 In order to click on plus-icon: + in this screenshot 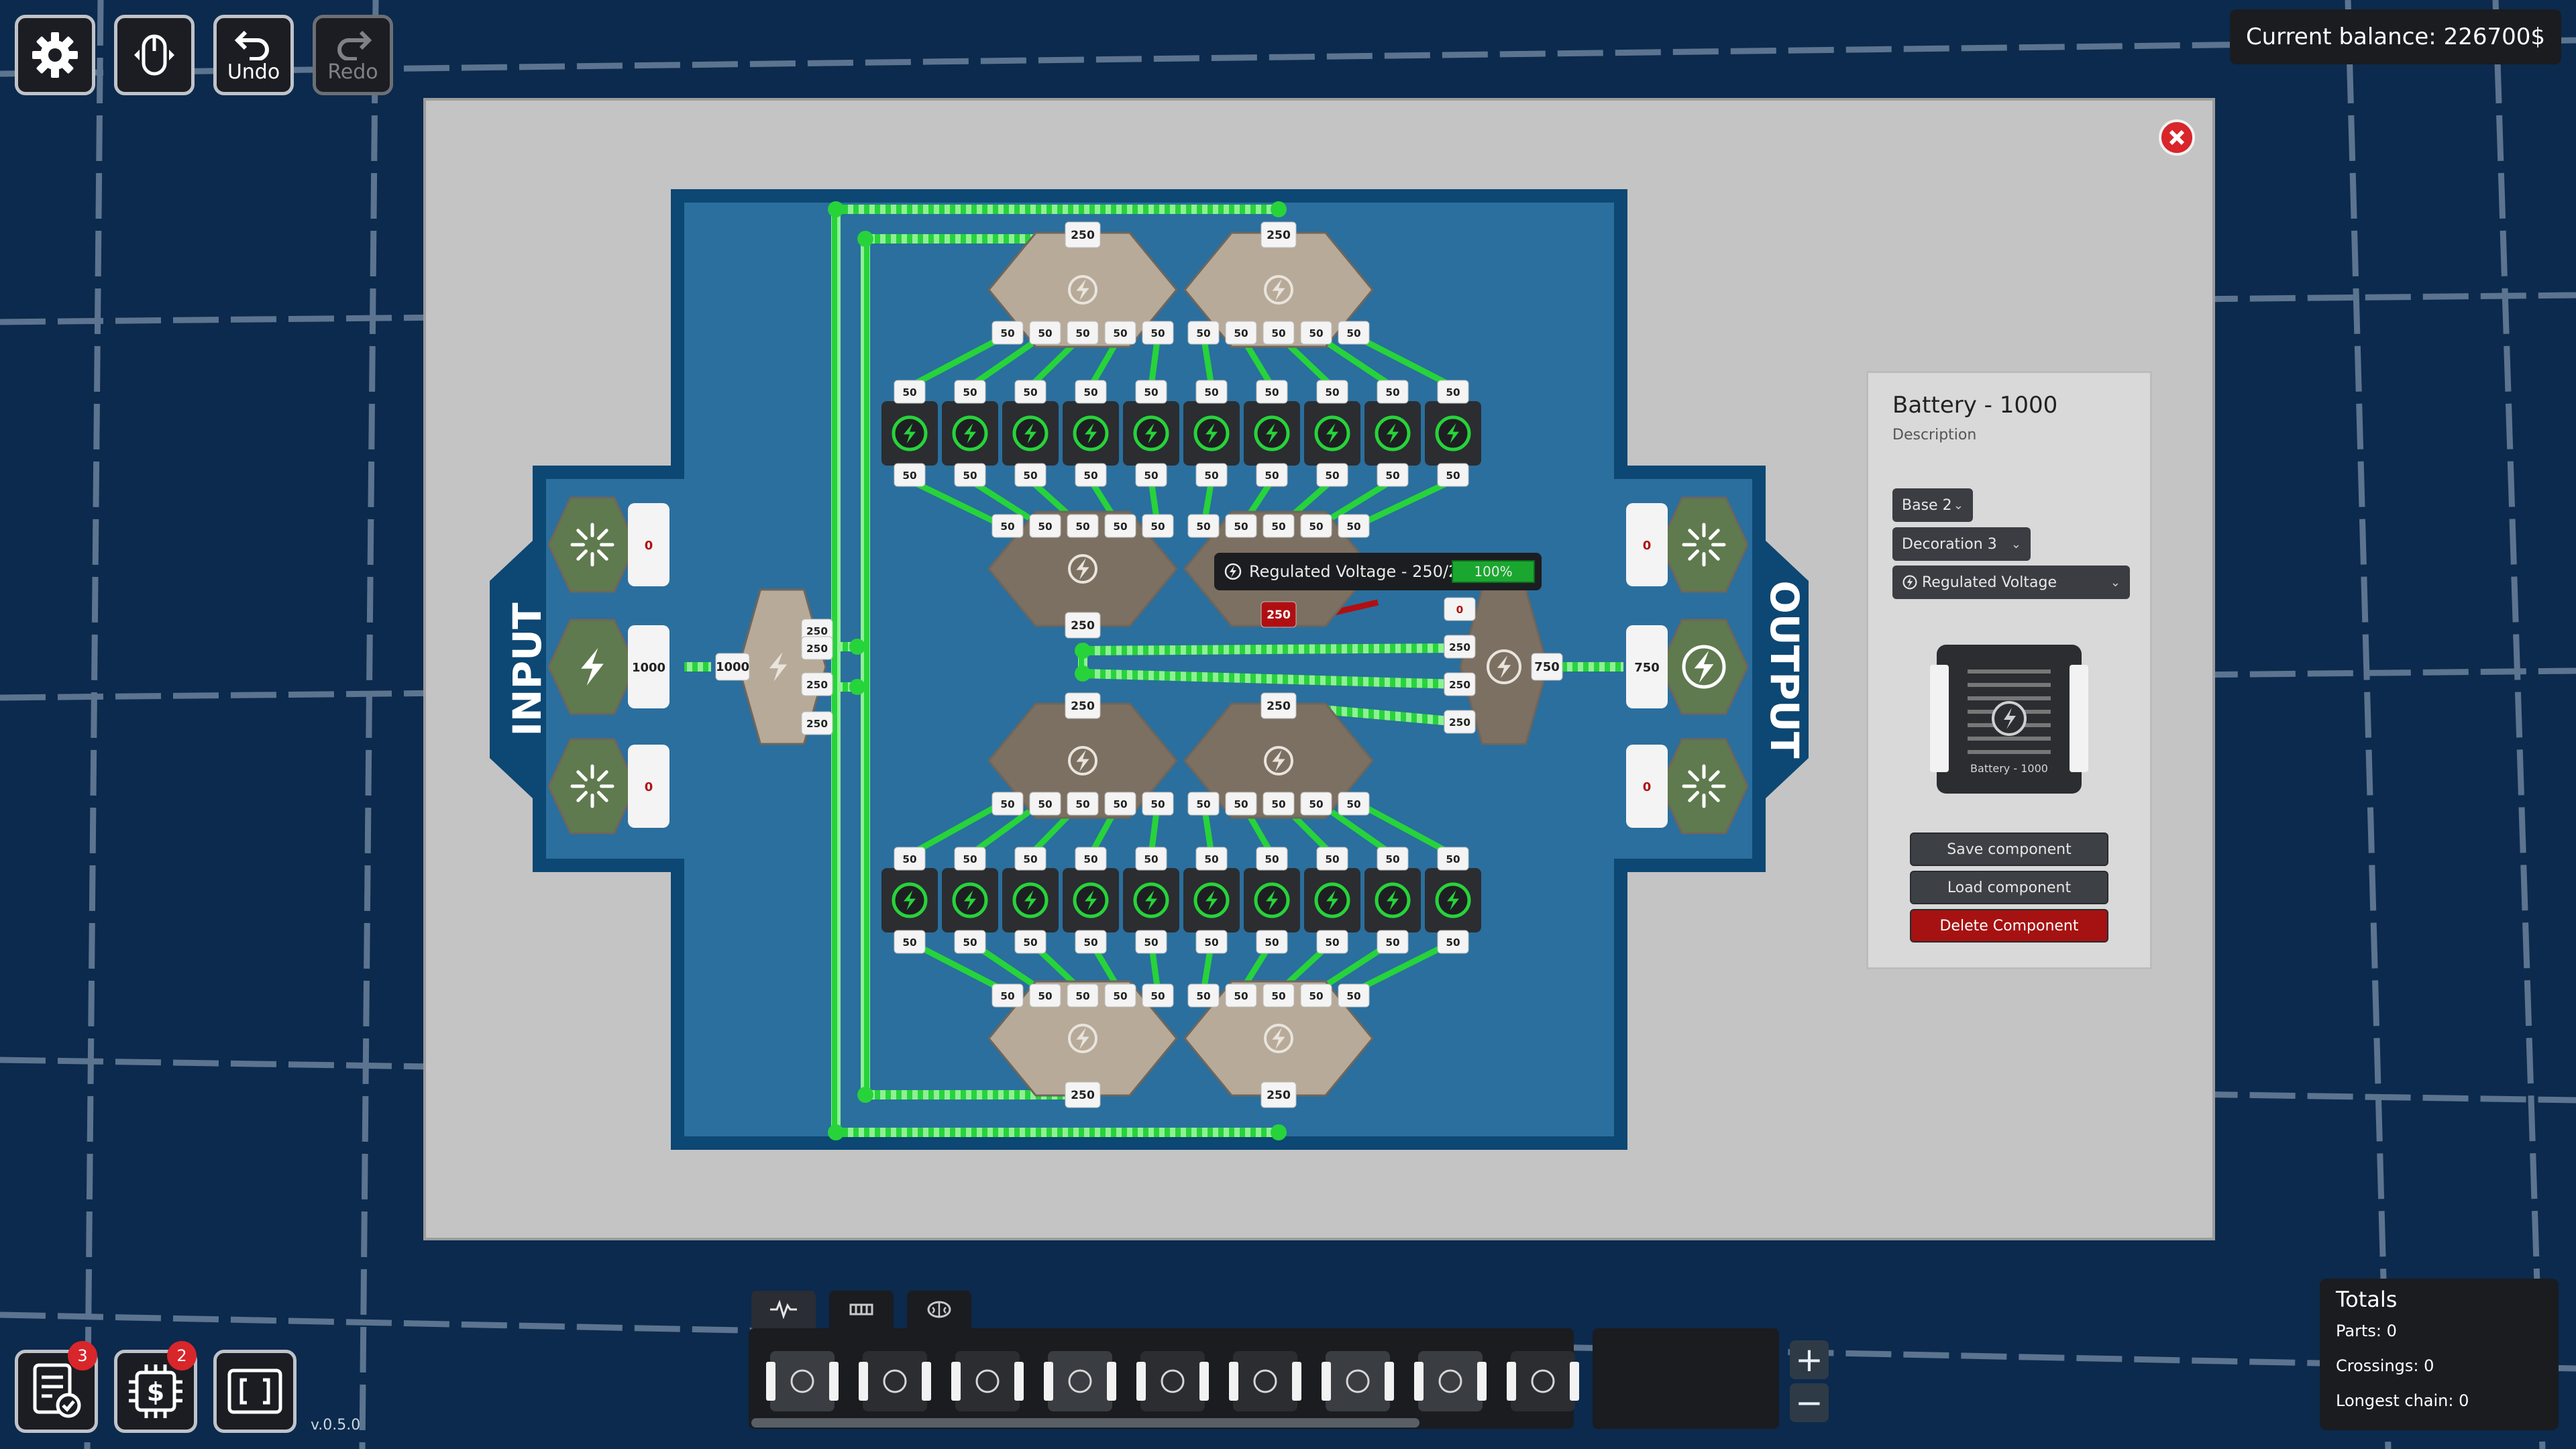, I will do `click(1809, 1359)`.